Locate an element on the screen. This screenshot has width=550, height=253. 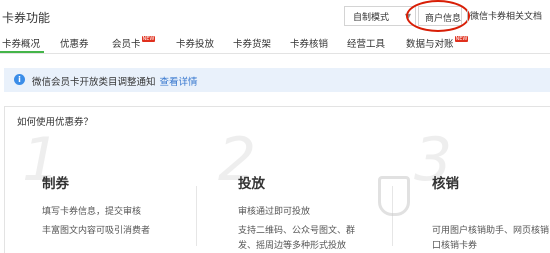
step-description: 发、摇周边等多种形式投放 is located at coordinates (292, 246).